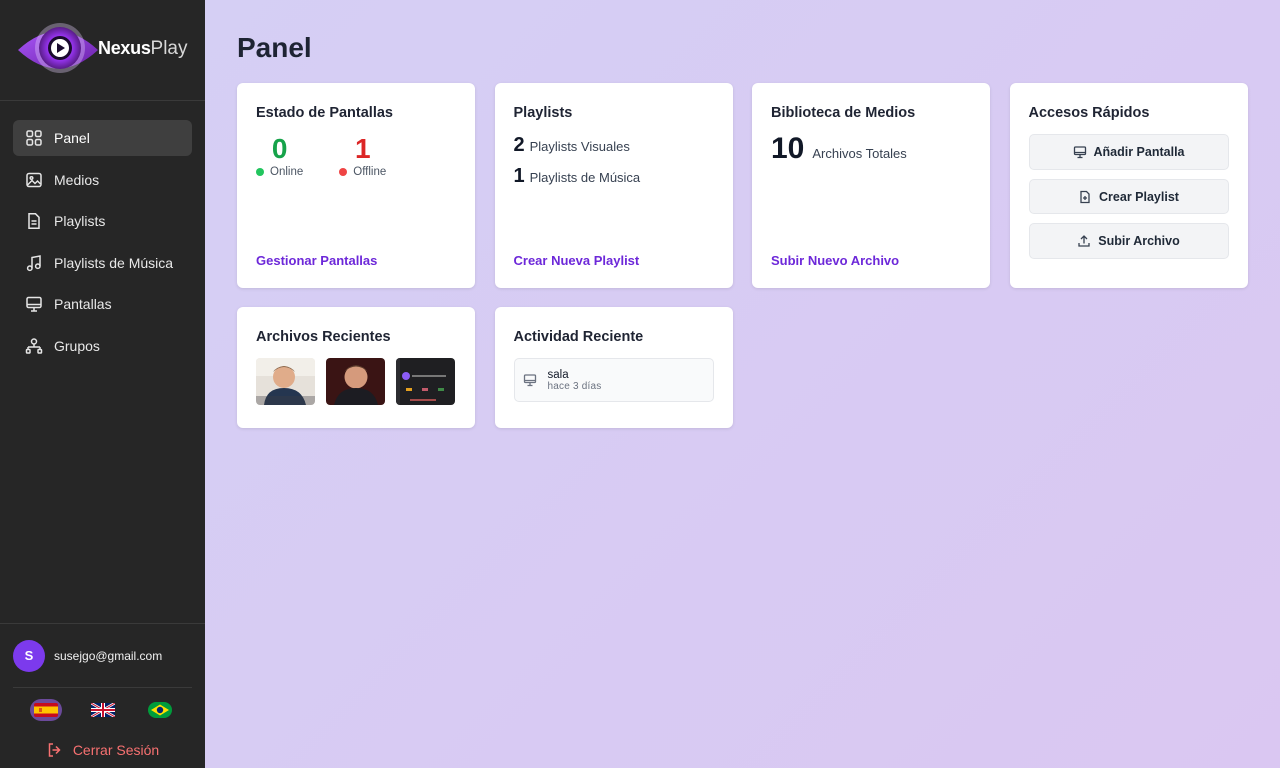 Image resolution: width=1280 pixels, height=768 pixels. I want to click on baby-photo-image, so click(285, 381).